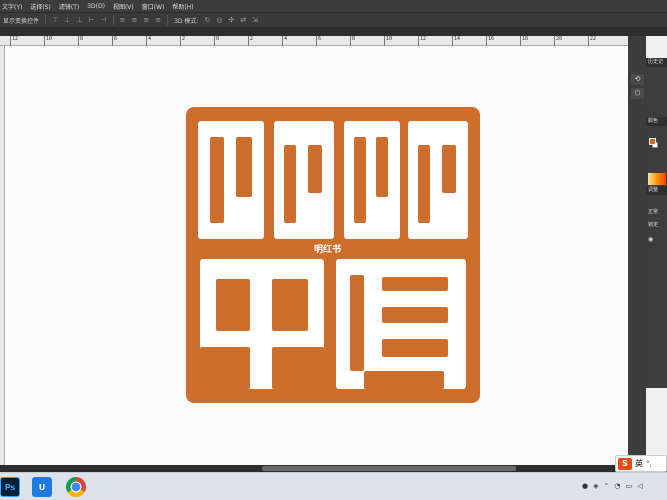 The width and height of the screenshot is (667, 500). What do you see at coordinates (12, 6) in the screenshot?
I see `menu-item-text: 文字(Y)` at bounding box center [12, 6].